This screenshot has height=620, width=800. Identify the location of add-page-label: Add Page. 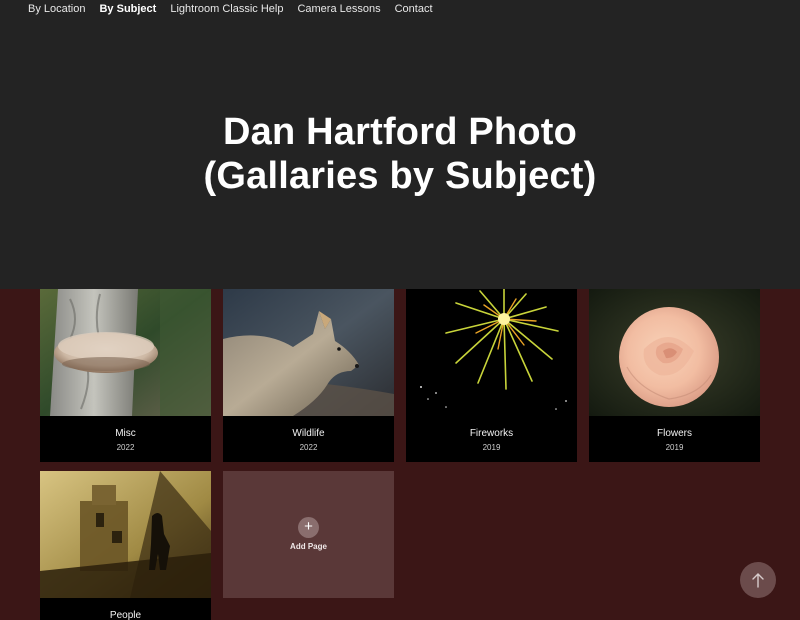
(308, 546).